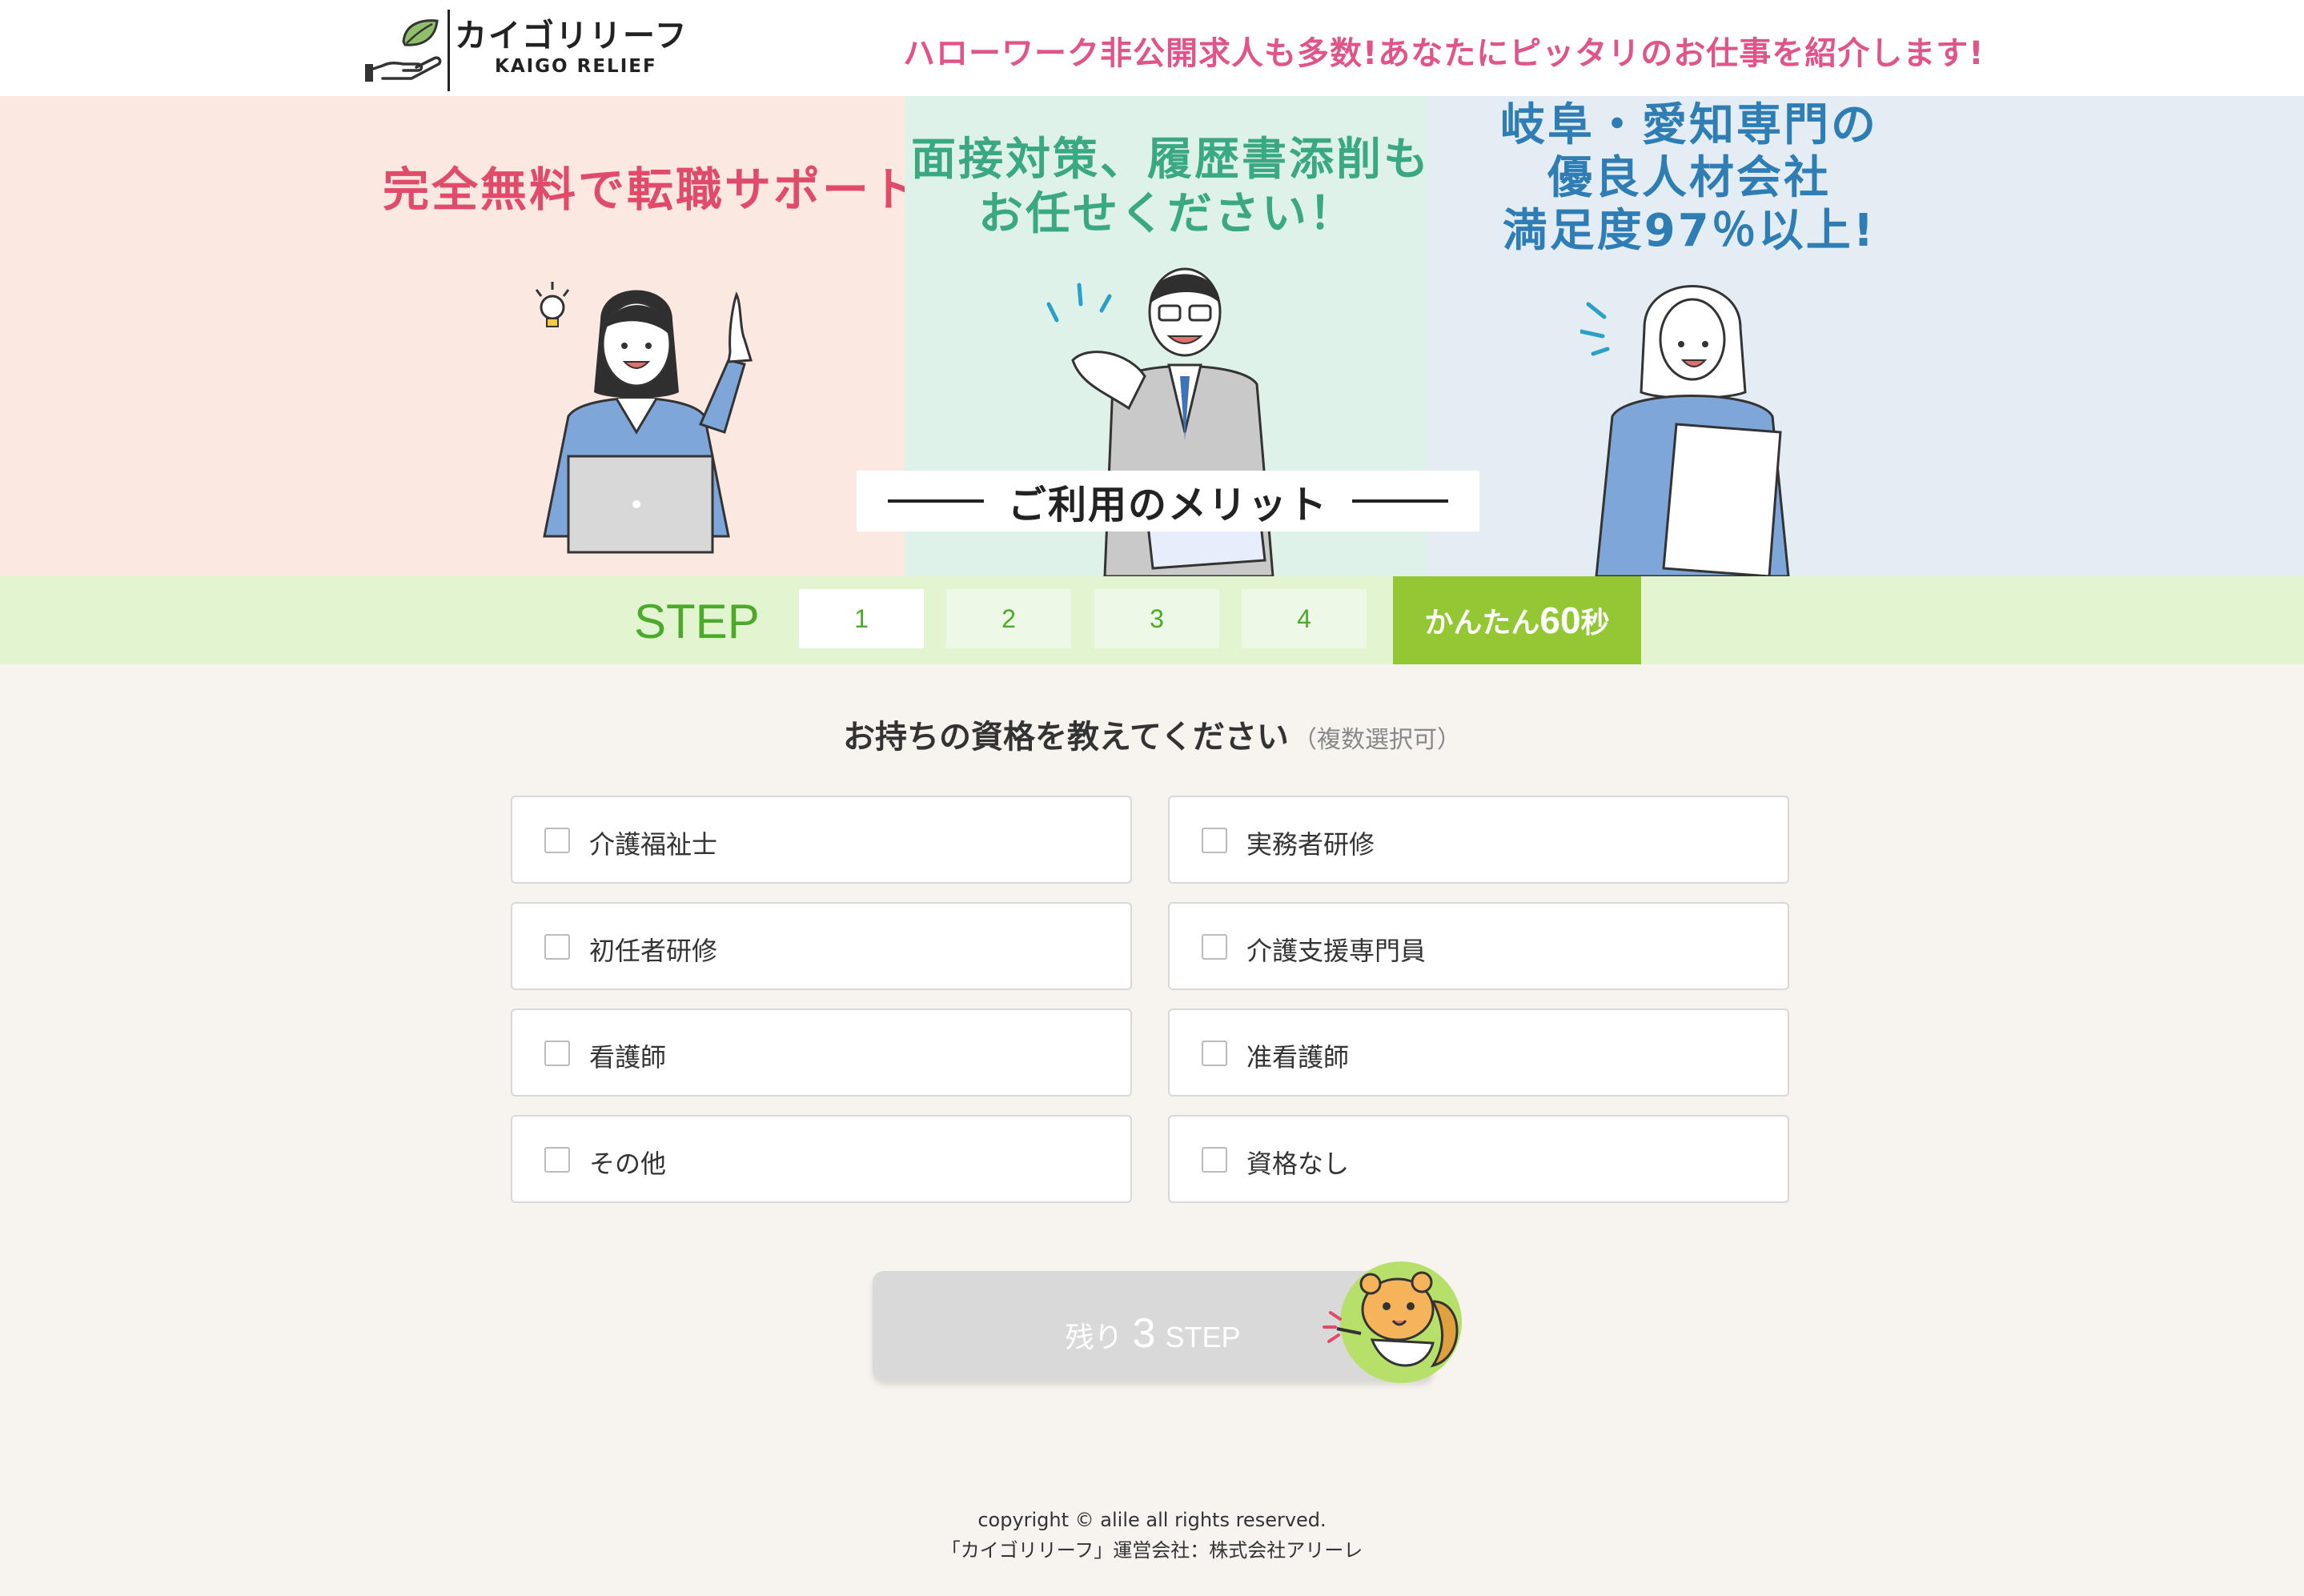  What do you see at coordinates (571, 36) in the screenshot?
I see `logo-title: カイゴリリーフ` at bounding box center [571, 36].